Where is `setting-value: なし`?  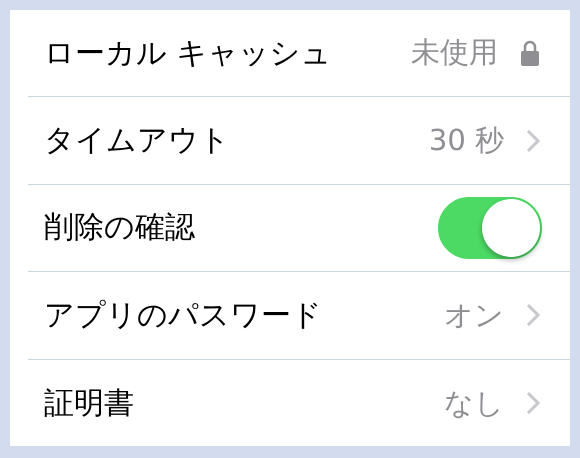
setting-value: なし is located at coordinates (474, 403).